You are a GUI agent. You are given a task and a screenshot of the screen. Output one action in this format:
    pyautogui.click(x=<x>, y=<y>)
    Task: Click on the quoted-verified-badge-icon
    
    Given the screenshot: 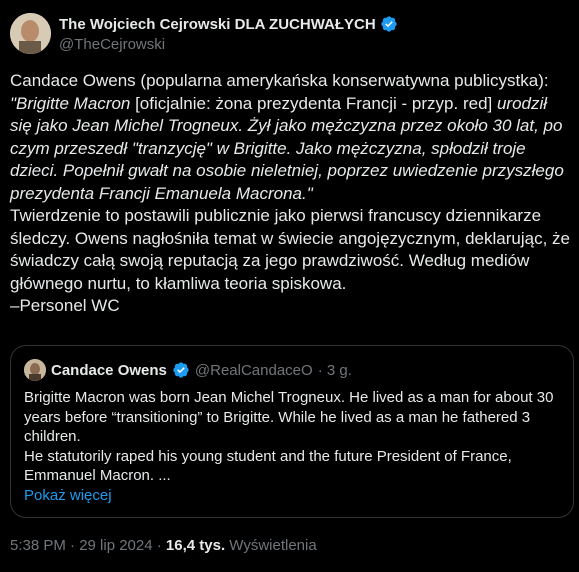 What is the action you would take?
    pyautogui.click(x=181, y=370)
    